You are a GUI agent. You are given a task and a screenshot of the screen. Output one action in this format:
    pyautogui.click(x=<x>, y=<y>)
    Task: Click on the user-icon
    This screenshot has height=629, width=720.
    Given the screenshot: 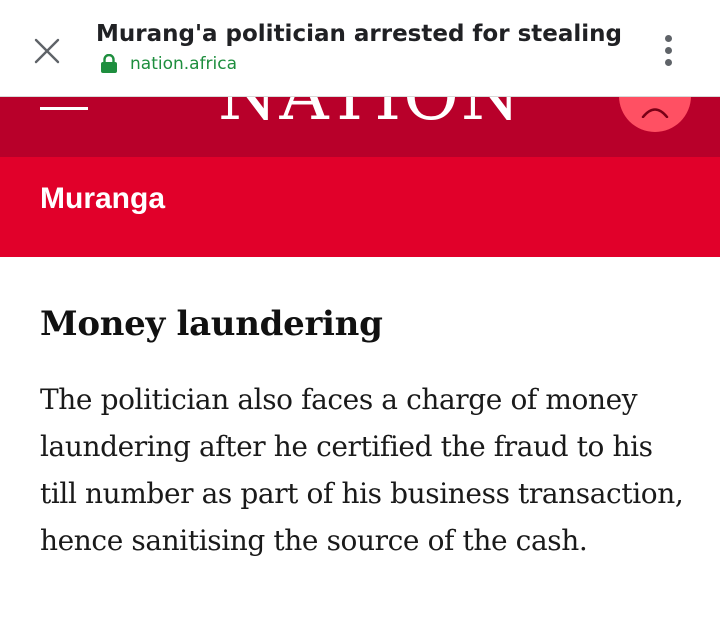 What is the action you would take?
    pyautogui.click(x=655, y=113)
    